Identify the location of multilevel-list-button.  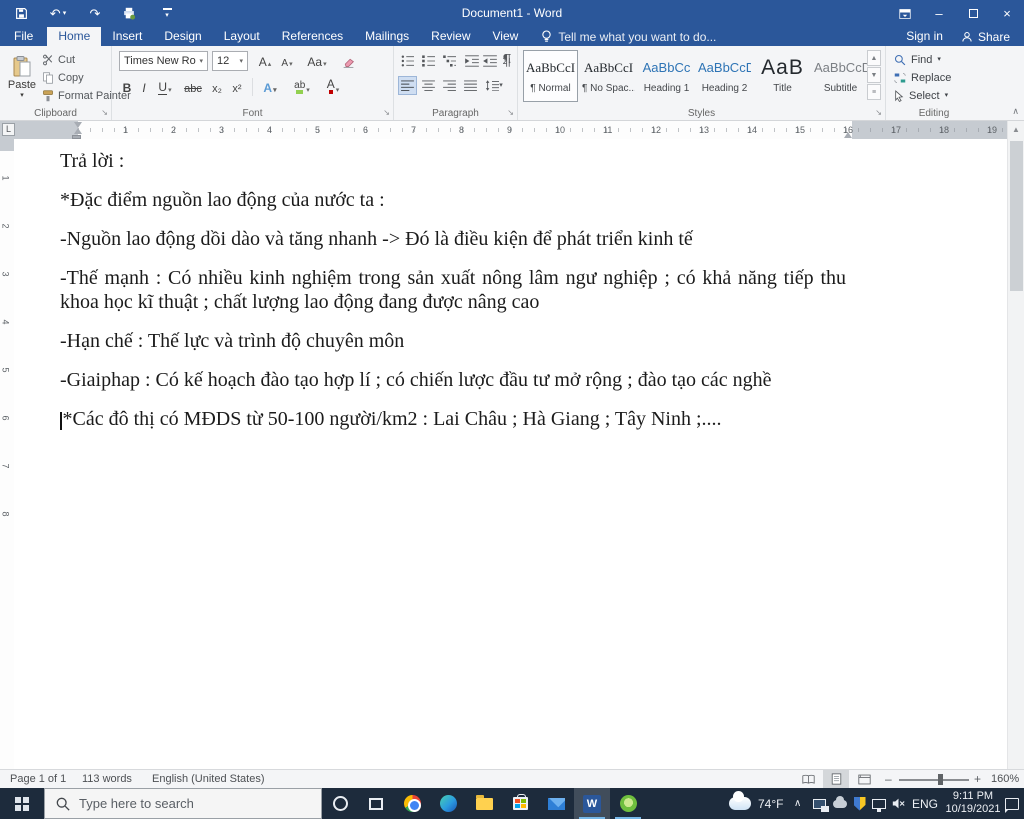
(449, 60).